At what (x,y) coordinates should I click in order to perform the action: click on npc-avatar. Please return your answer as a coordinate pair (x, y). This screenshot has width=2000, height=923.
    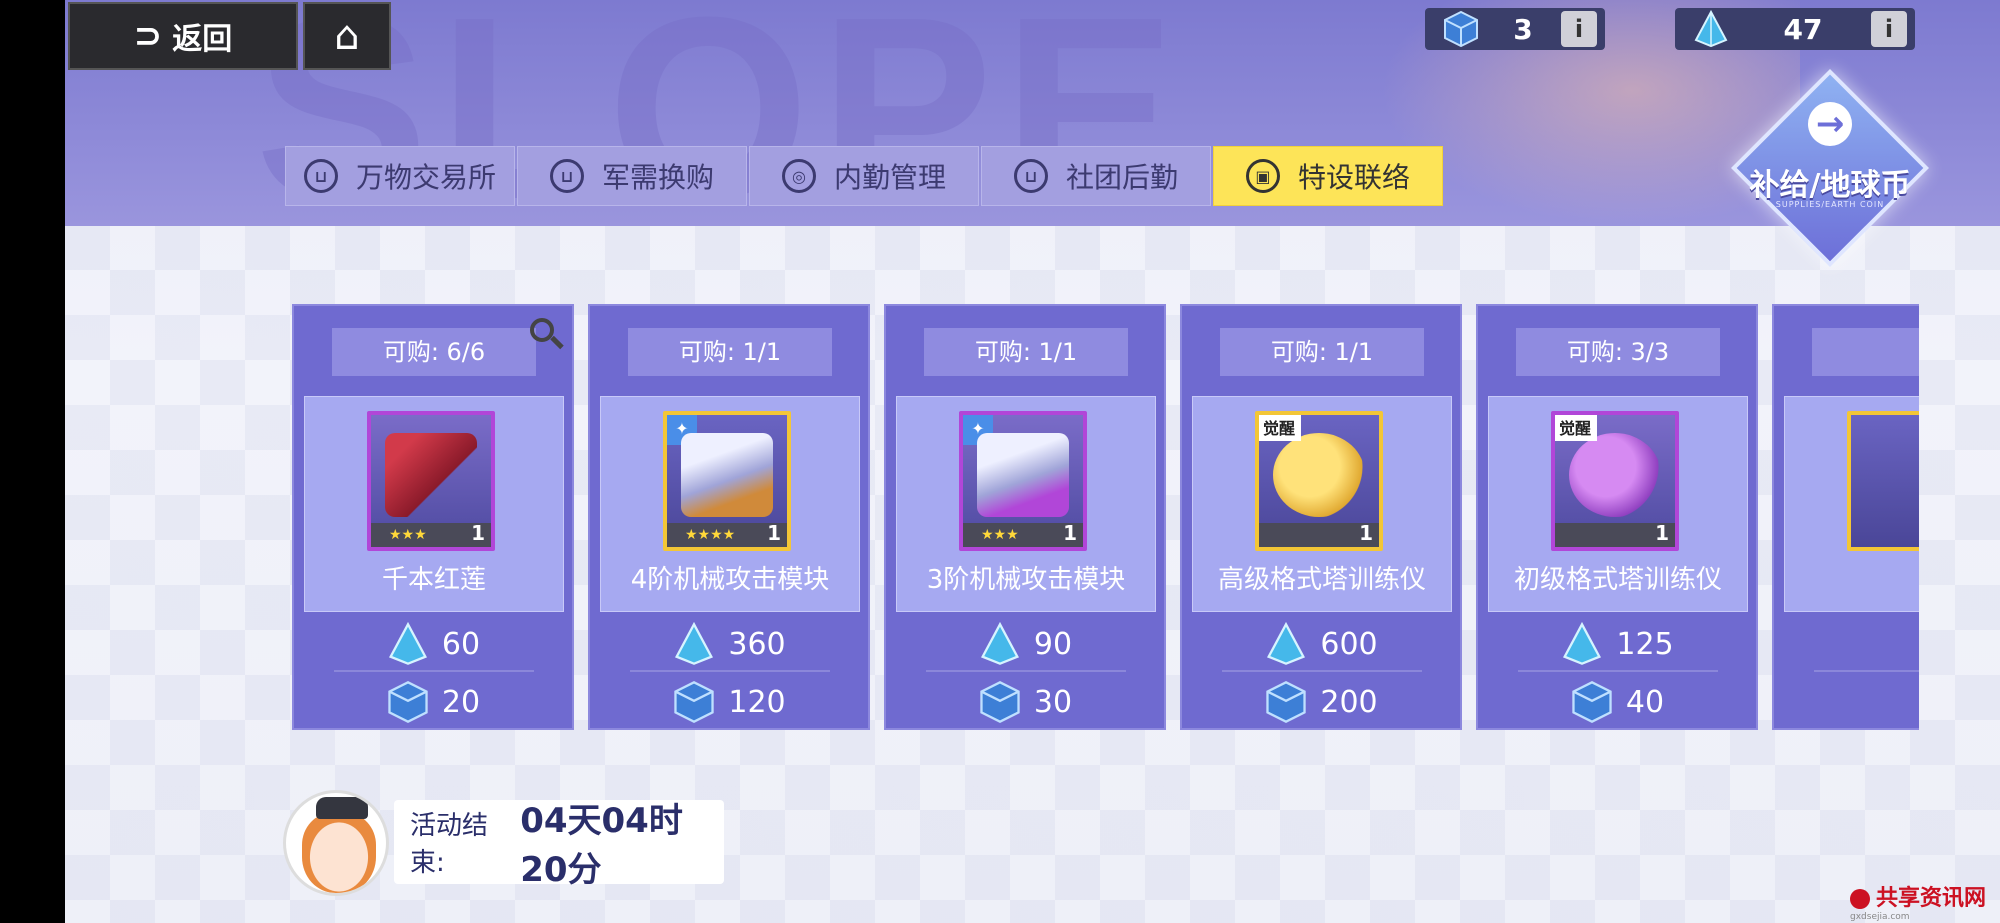
    Looking at the image, I should click on (336, 843).